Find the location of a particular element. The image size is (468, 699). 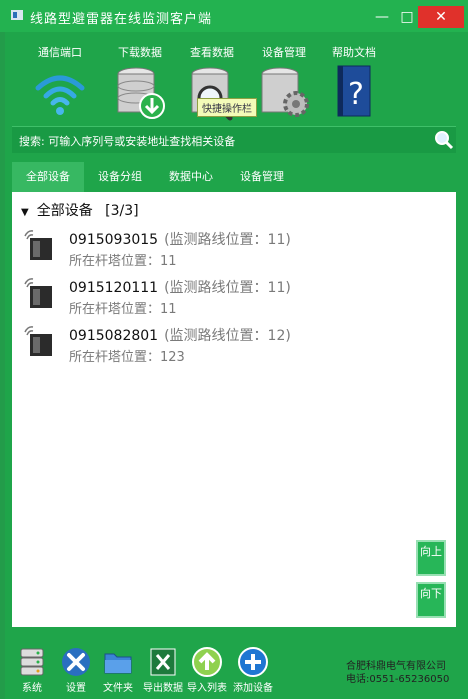

settings-button: 设置 is located at coordinates (76, 671).